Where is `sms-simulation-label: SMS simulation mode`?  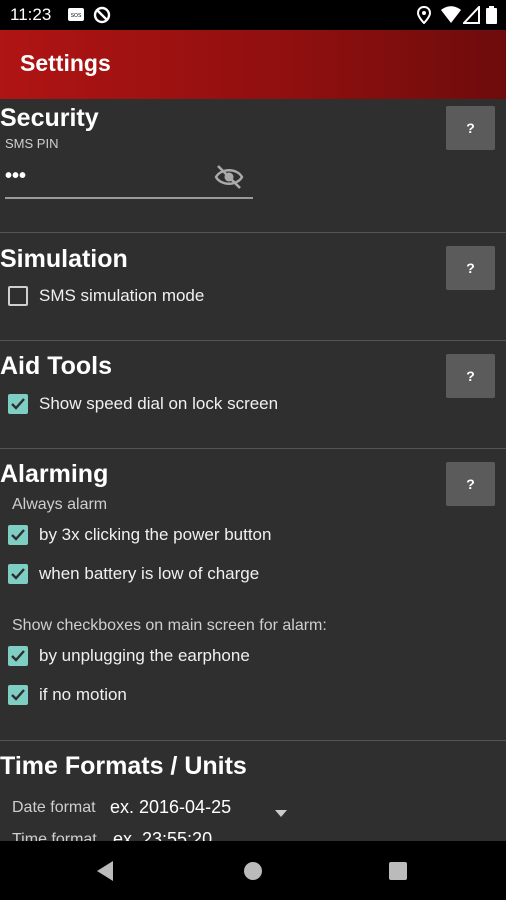
sms-simulation-label: SMS simulation mode is located at coordinates (122, 295).